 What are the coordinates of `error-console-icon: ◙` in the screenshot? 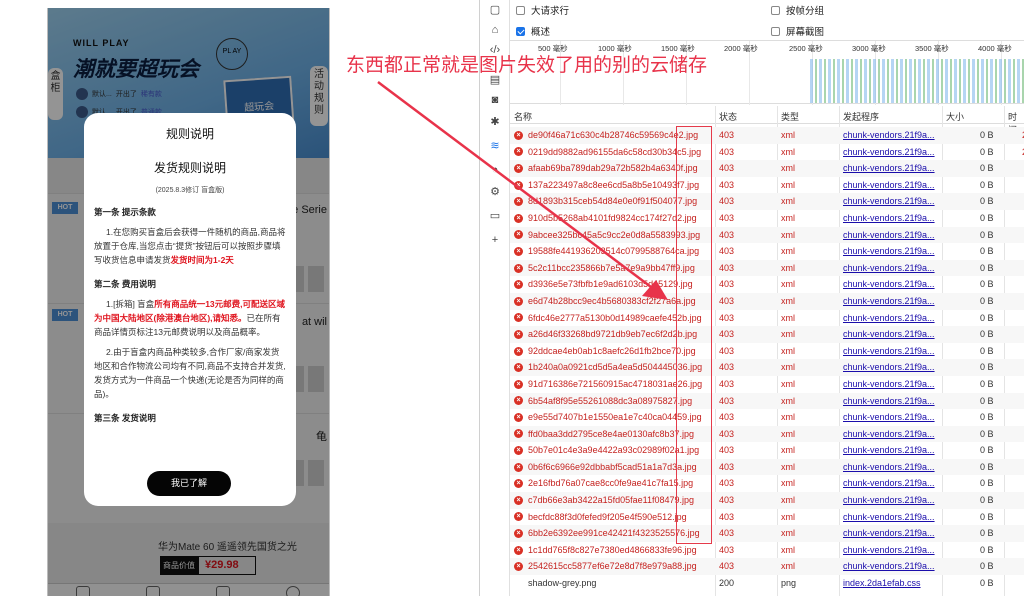 It's located at (495, 100).